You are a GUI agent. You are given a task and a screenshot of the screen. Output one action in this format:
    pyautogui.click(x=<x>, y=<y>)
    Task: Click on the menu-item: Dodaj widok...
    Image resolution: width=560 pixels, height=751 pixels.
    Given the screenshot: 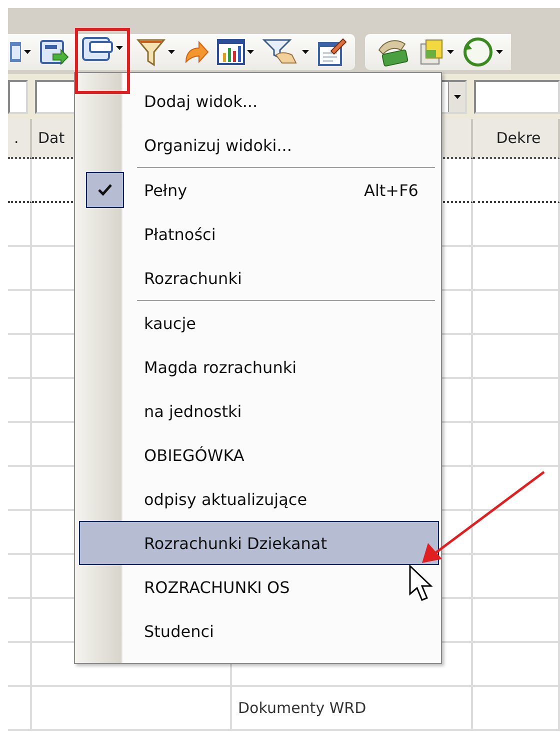 What is the action you would take?
    pyautogui.click(x=259, y=101)
    